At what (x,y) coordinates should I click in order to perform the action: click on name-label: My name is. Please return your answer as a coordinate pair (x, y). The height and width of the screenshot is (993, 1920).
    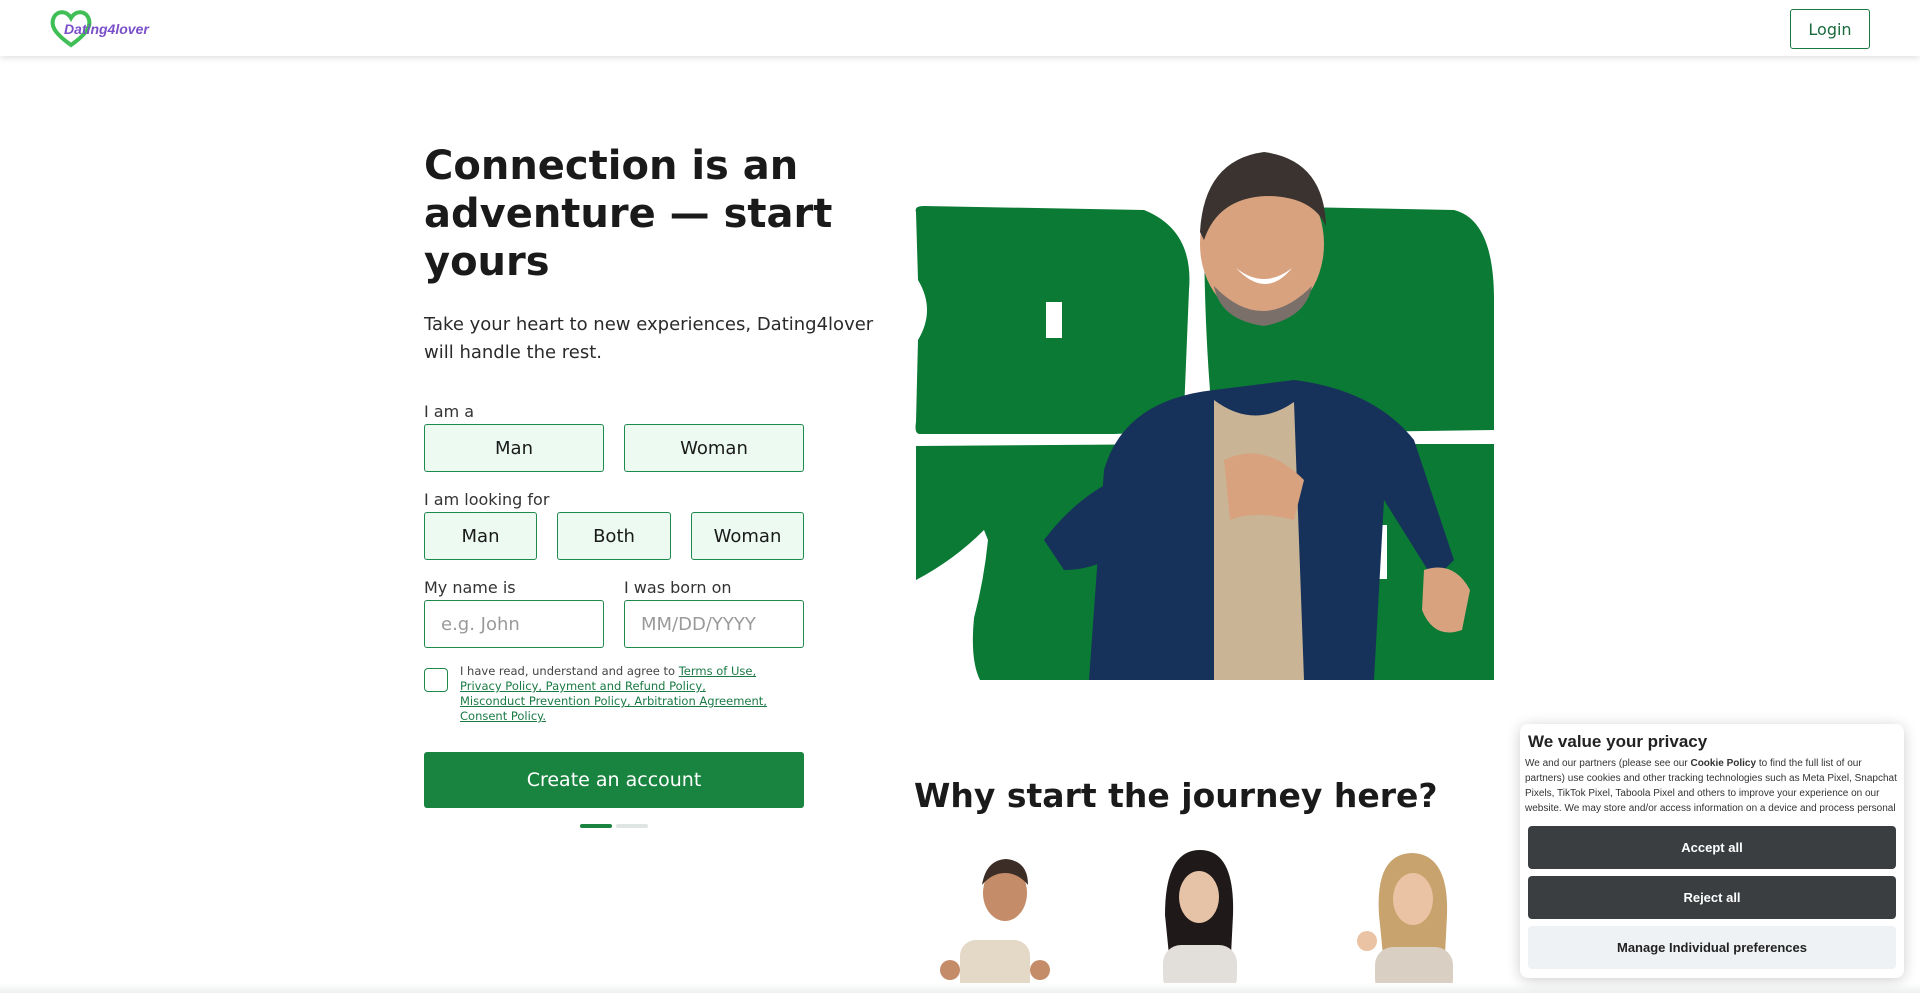
    Looking at the image, I should click on (470, 587).